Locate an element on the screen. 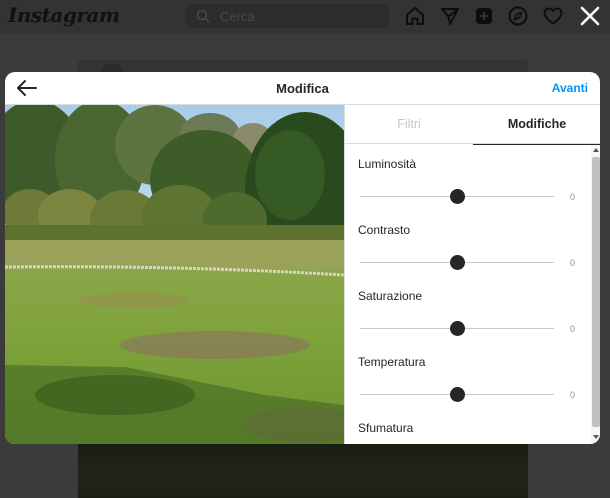 This screenshot has height=498, width=610. search-input: Cerca is located at coordinates (237, 16).